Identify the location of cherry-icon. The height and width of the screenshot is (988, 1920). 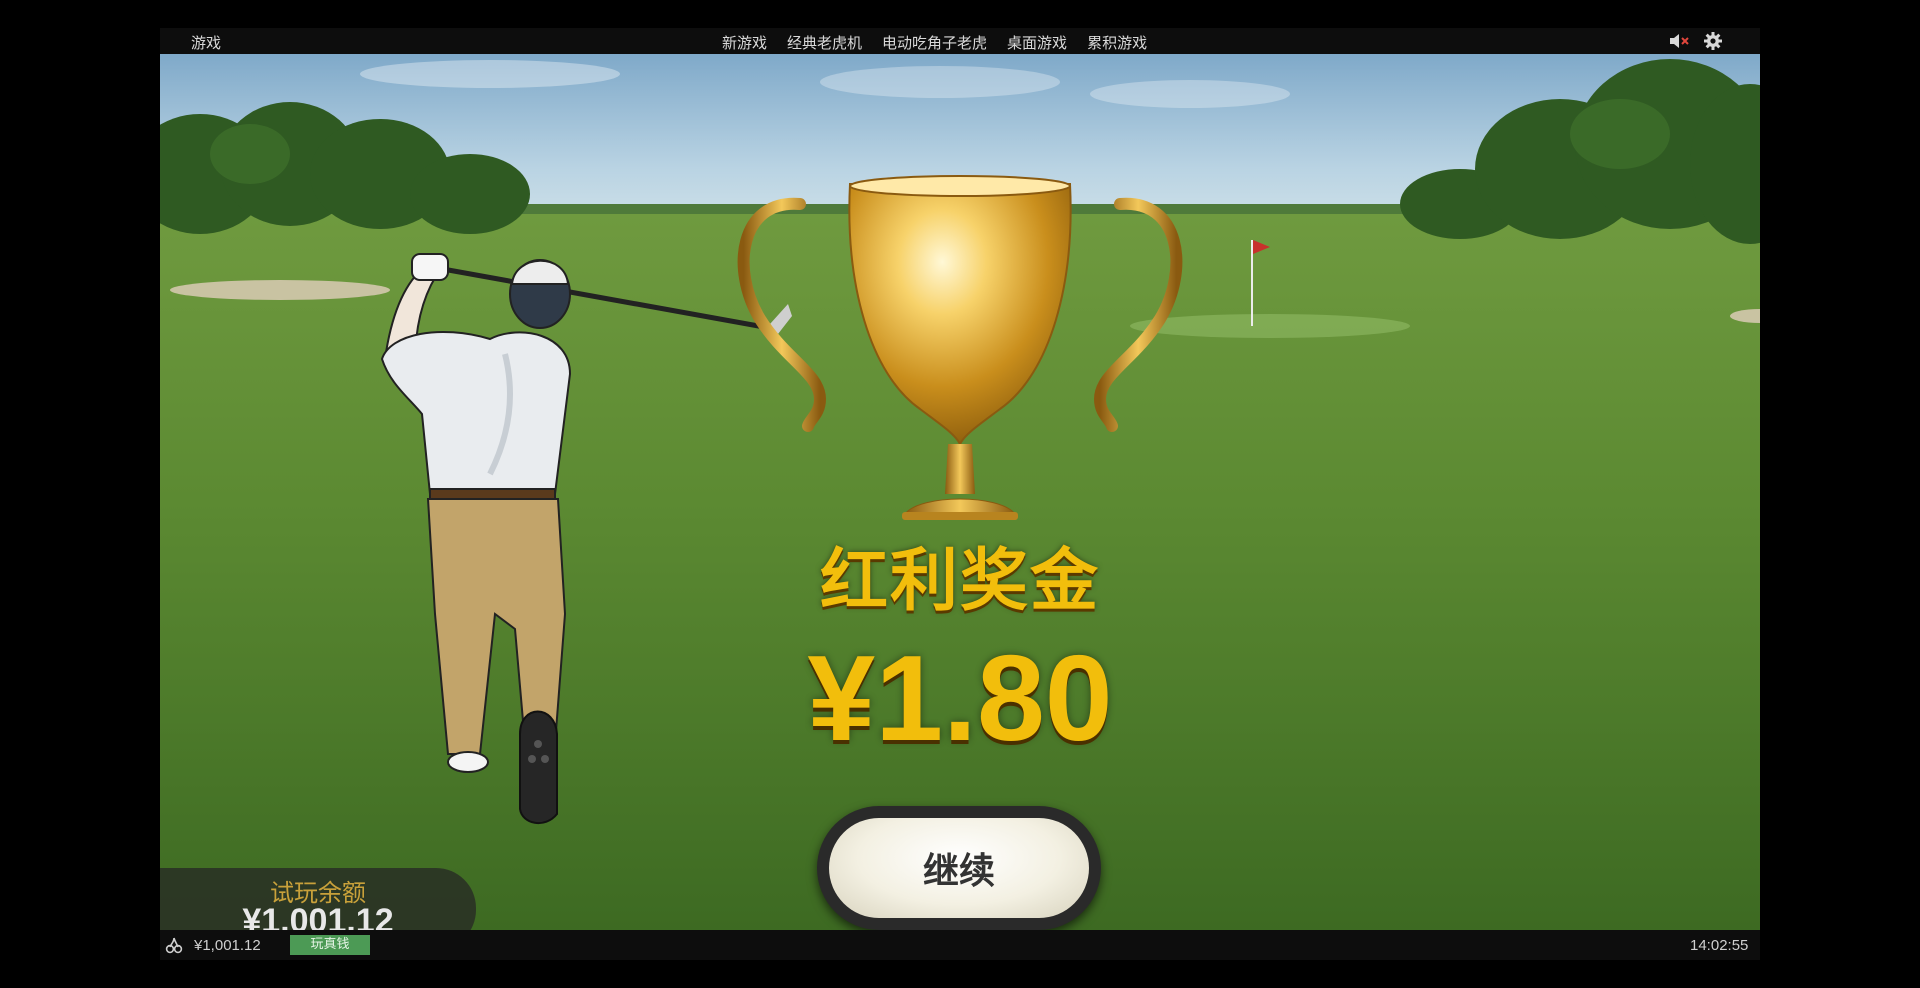
(174, 945).